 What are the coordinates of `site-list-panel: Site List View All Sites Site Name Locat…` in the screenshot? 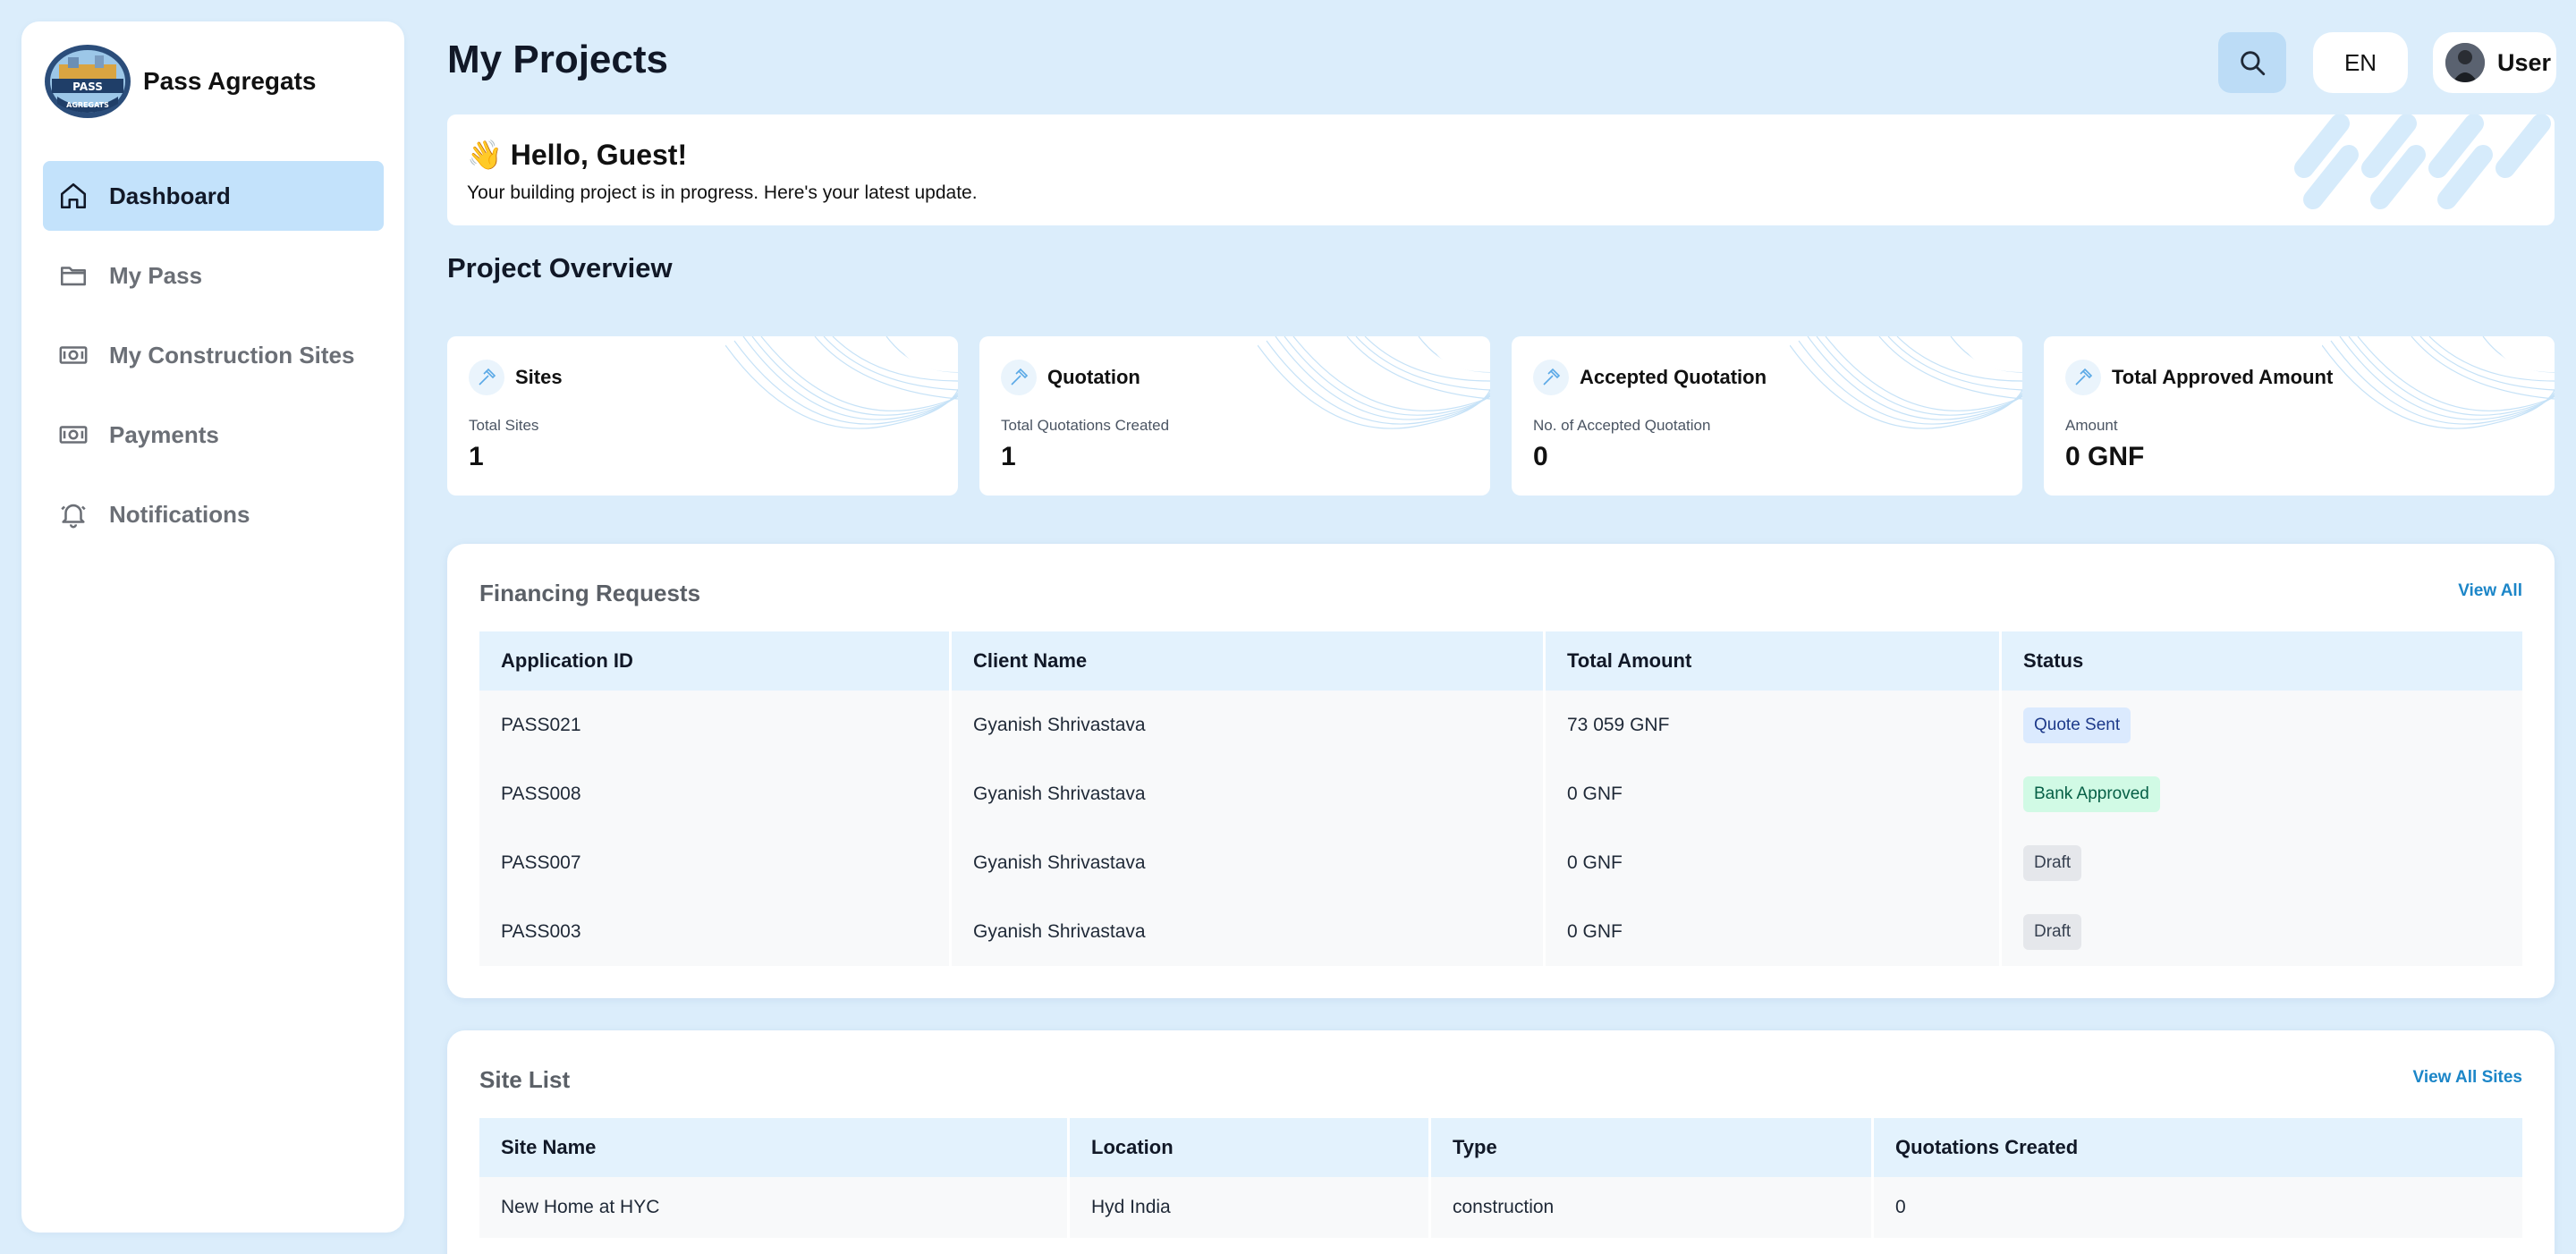 It's located at (1501, 1142).